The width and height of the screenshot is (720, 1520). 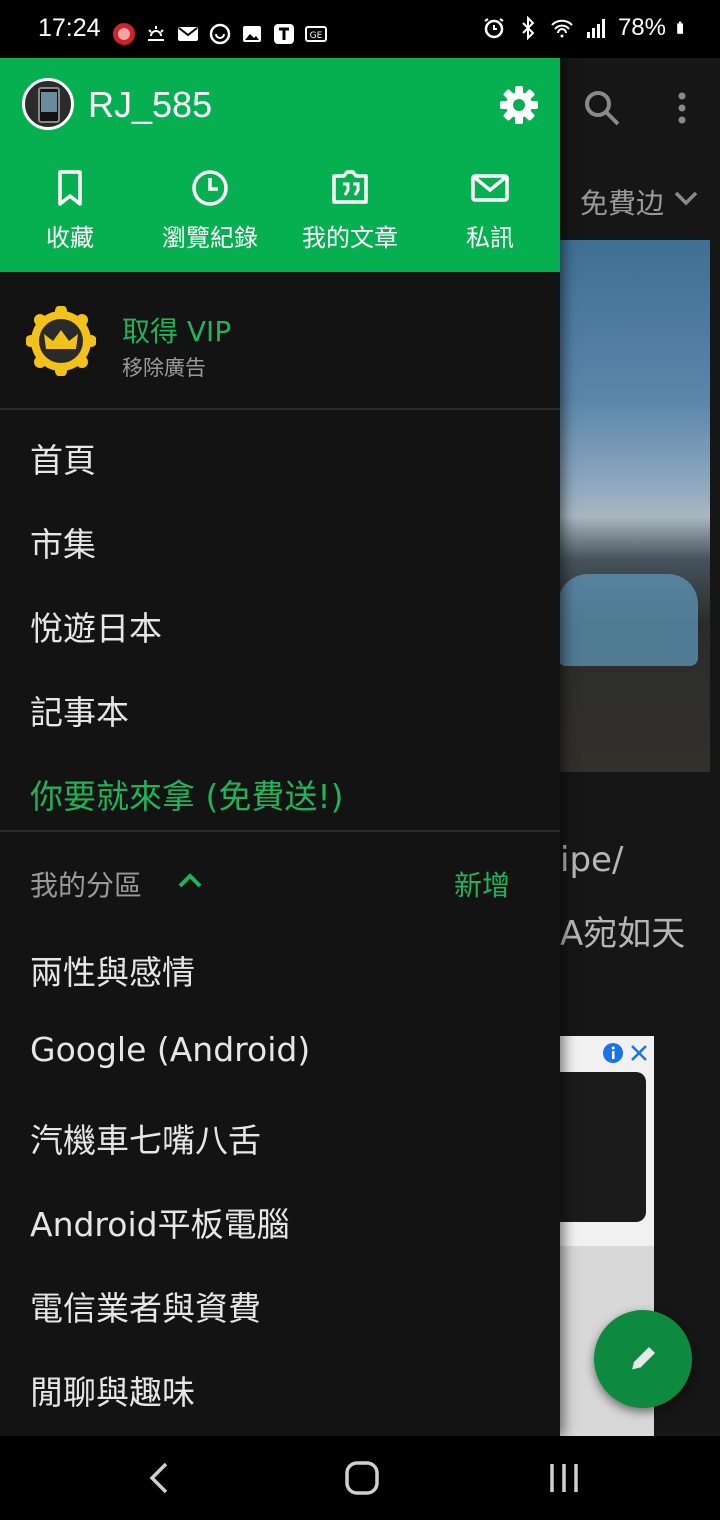 What do you see at coordinates (210, 238) in the screenshot?
I see `quick-action-label: 瀏覽紀錄` at bounding box center [210, 238].